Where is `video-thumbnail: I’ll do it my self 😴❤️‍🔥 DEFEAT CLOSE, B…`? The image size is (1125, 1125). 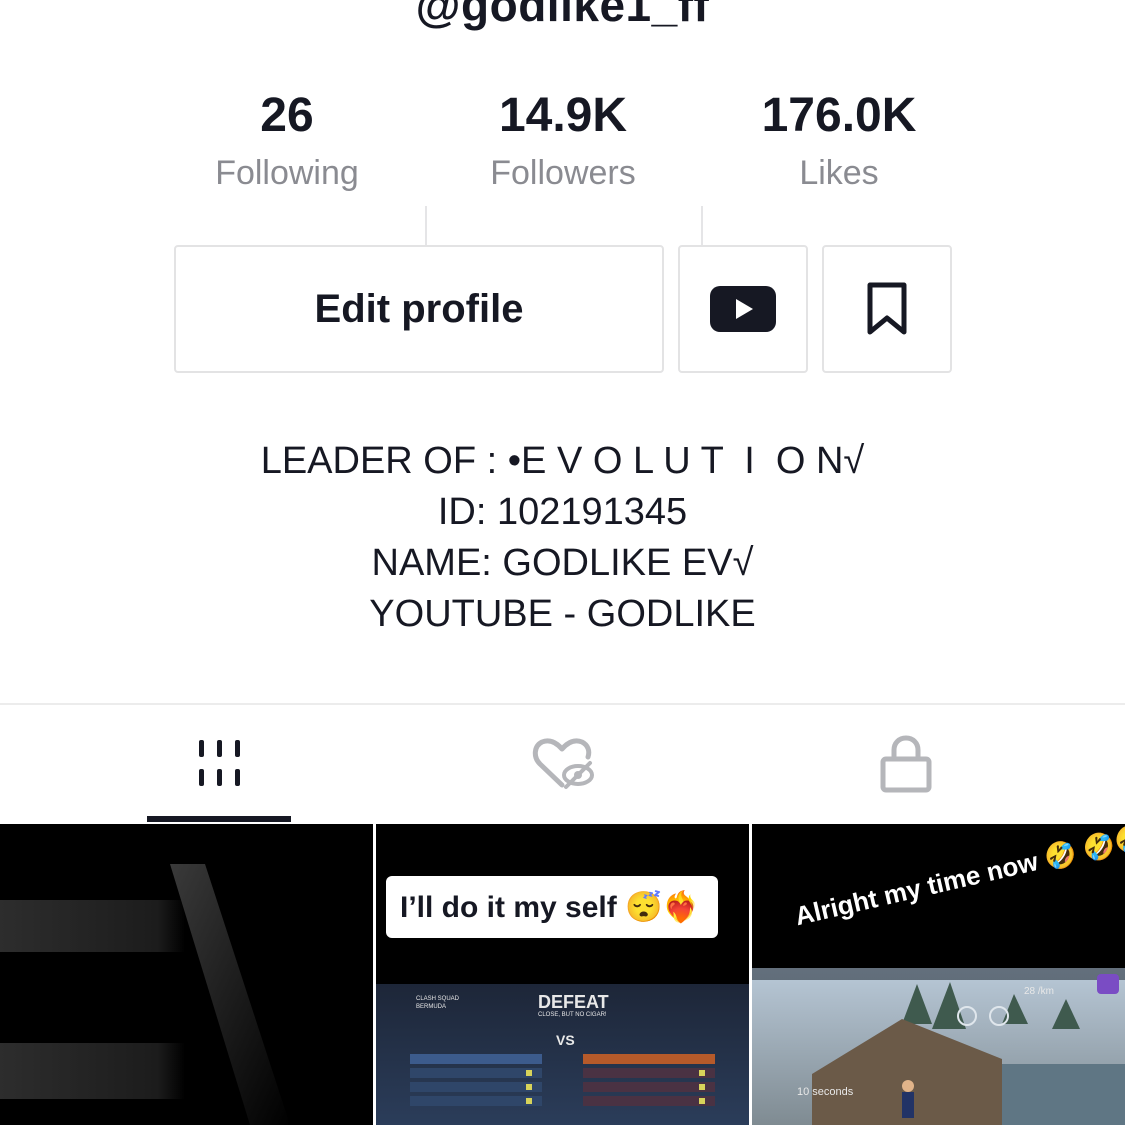 video-thumbnail: I’ll do it my self 😴❤️‍🔥 DEFEAT CLOSE, B… is located at coordinates (562, 974).